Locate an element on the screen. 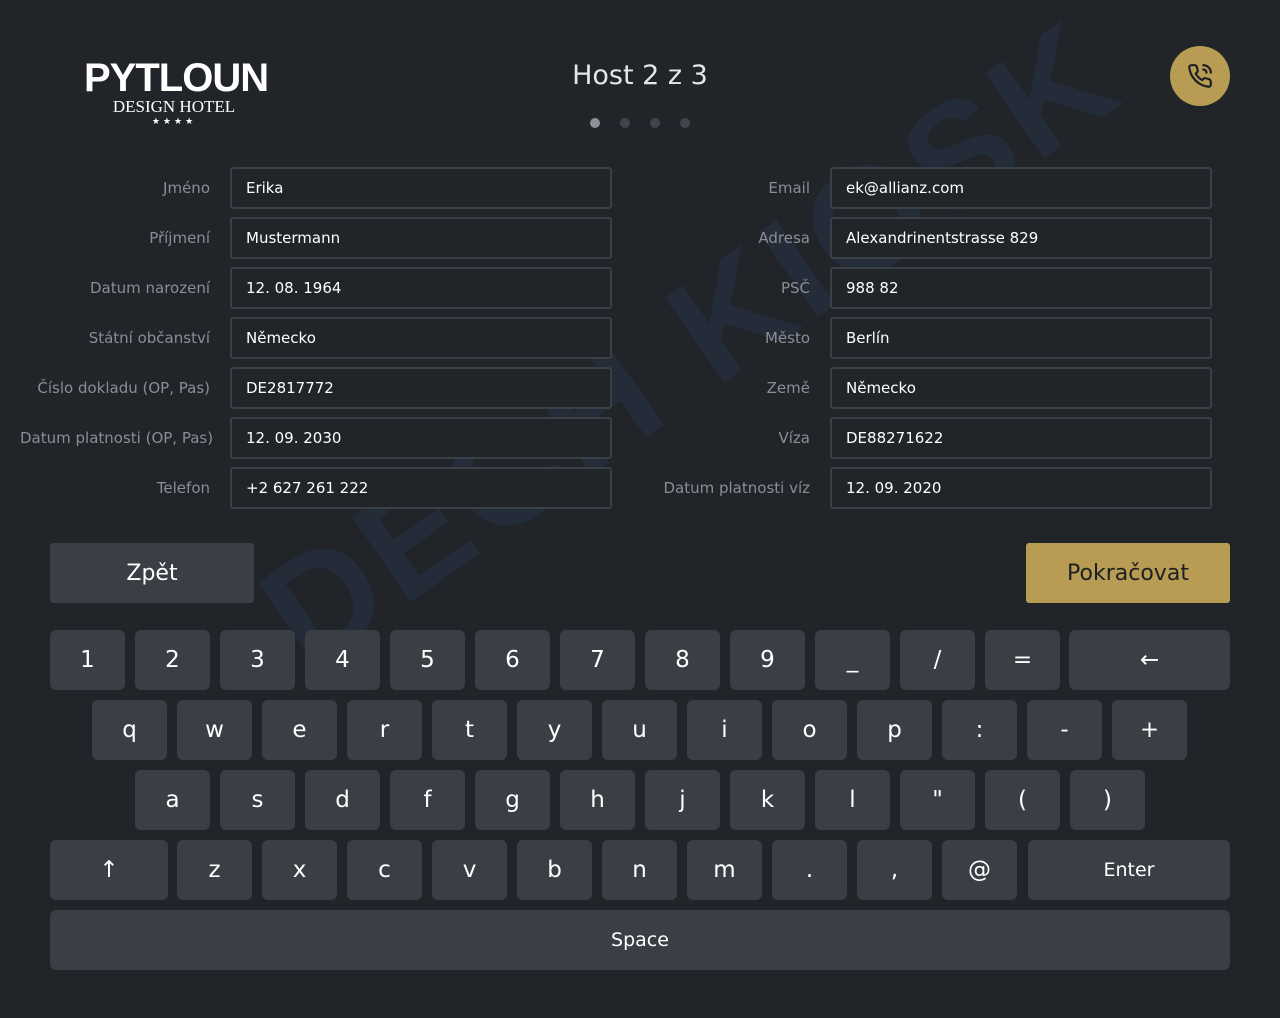  key-2: 2 is located at coordinates (172, 660).